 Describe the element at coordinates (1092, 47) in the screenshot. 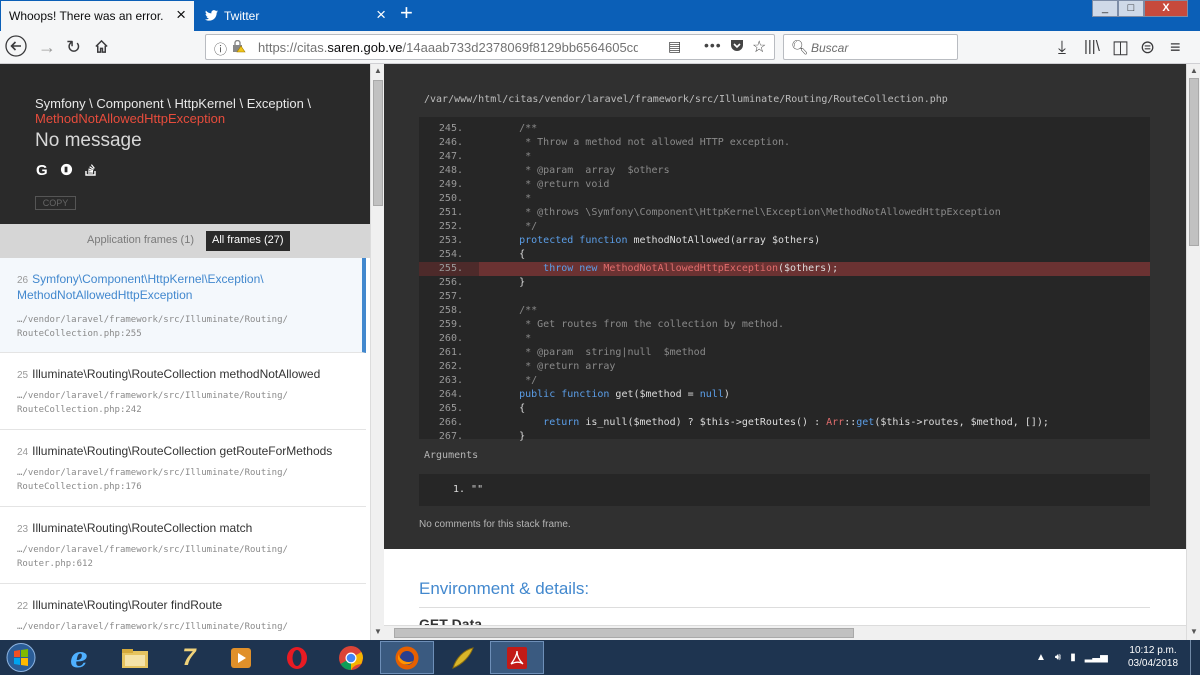

I see `library-icon: |||\` at that location.